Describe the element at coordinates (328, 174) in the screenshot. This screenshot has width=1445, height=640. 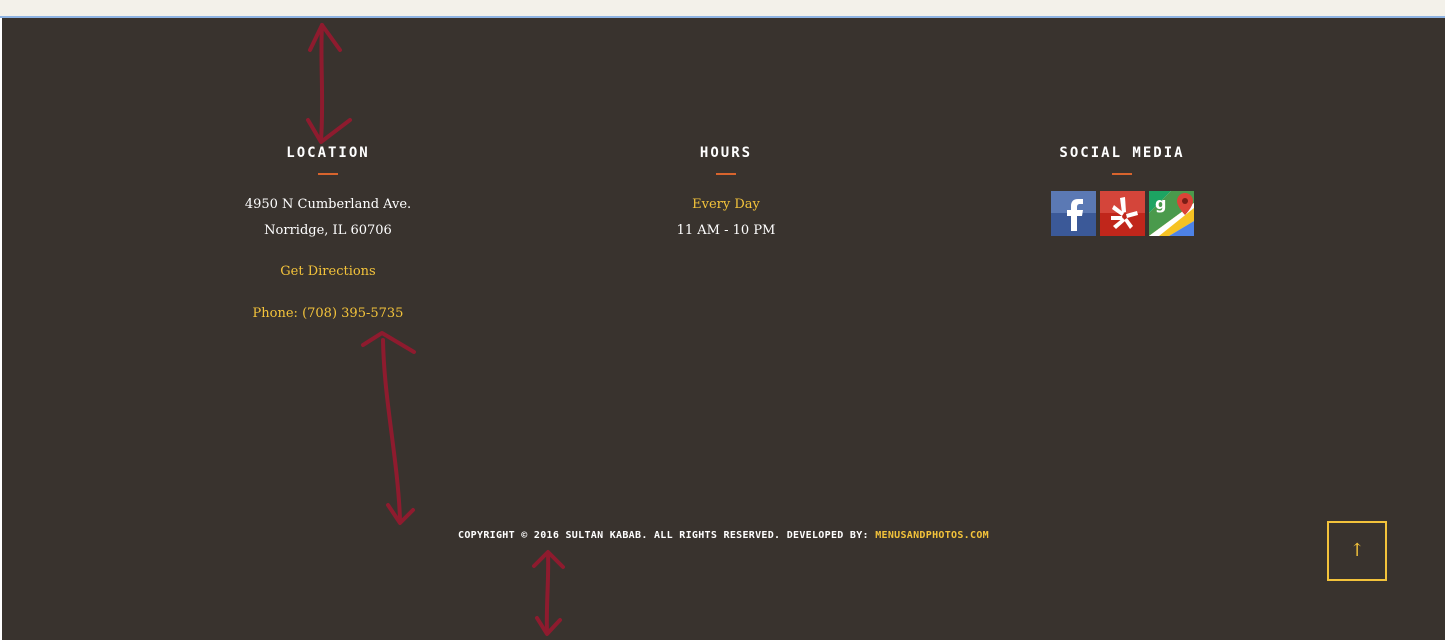
I see `location-divider` at that location.